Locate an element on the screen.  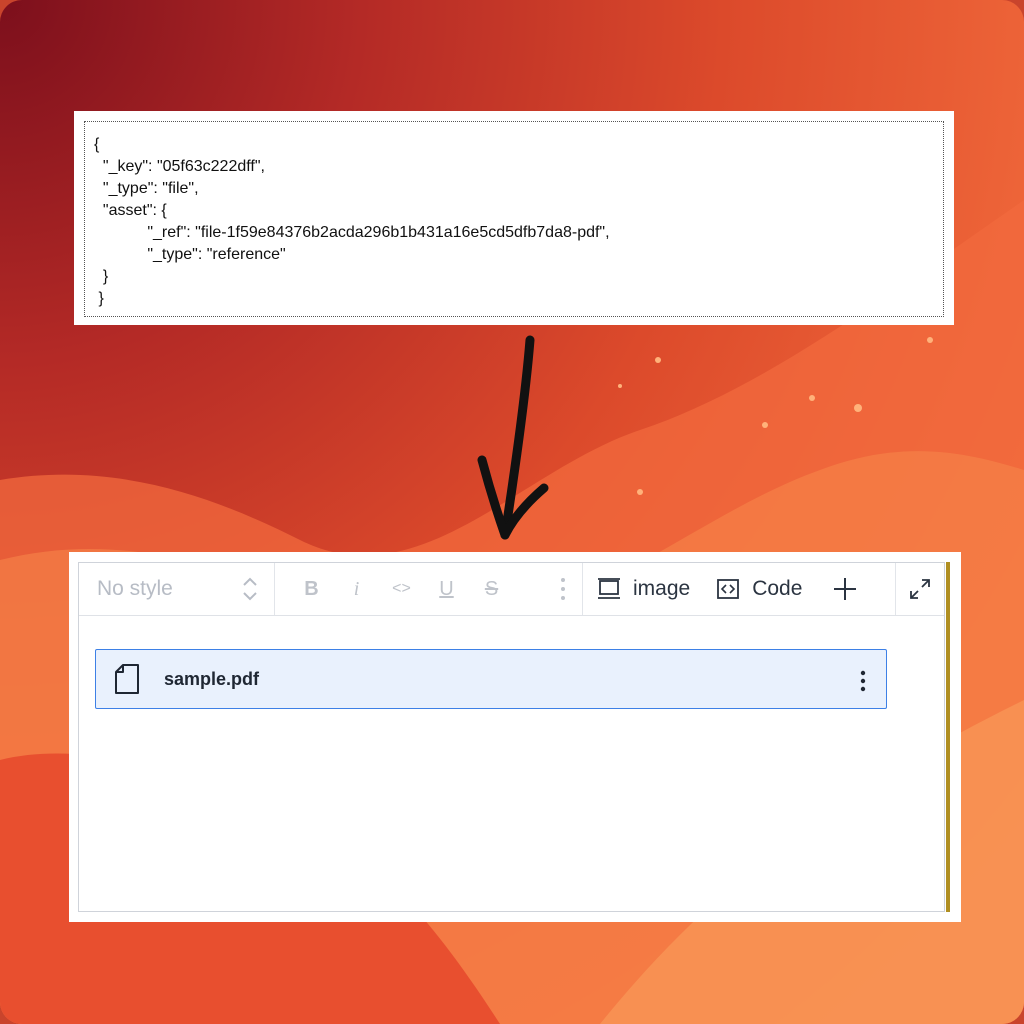
insert-code-button: Code is located at coordinates (759, 589).